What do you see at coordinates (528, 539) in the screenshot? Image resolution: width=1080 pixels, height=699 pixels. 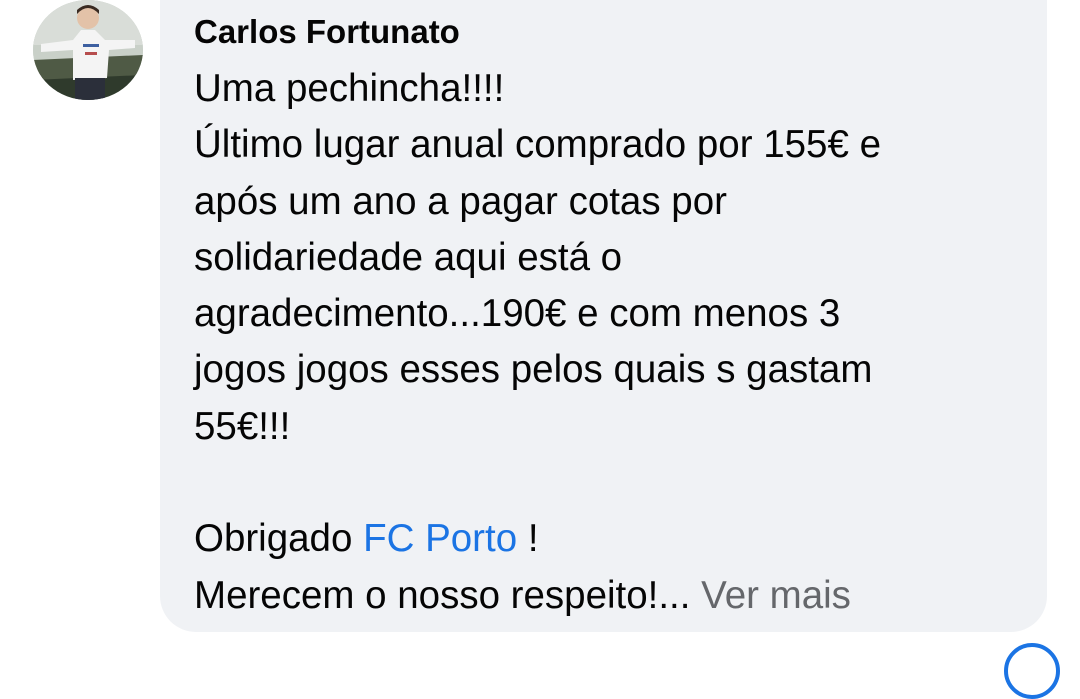 I see `thanks-suffix: !` at bounding box center [528, 539].